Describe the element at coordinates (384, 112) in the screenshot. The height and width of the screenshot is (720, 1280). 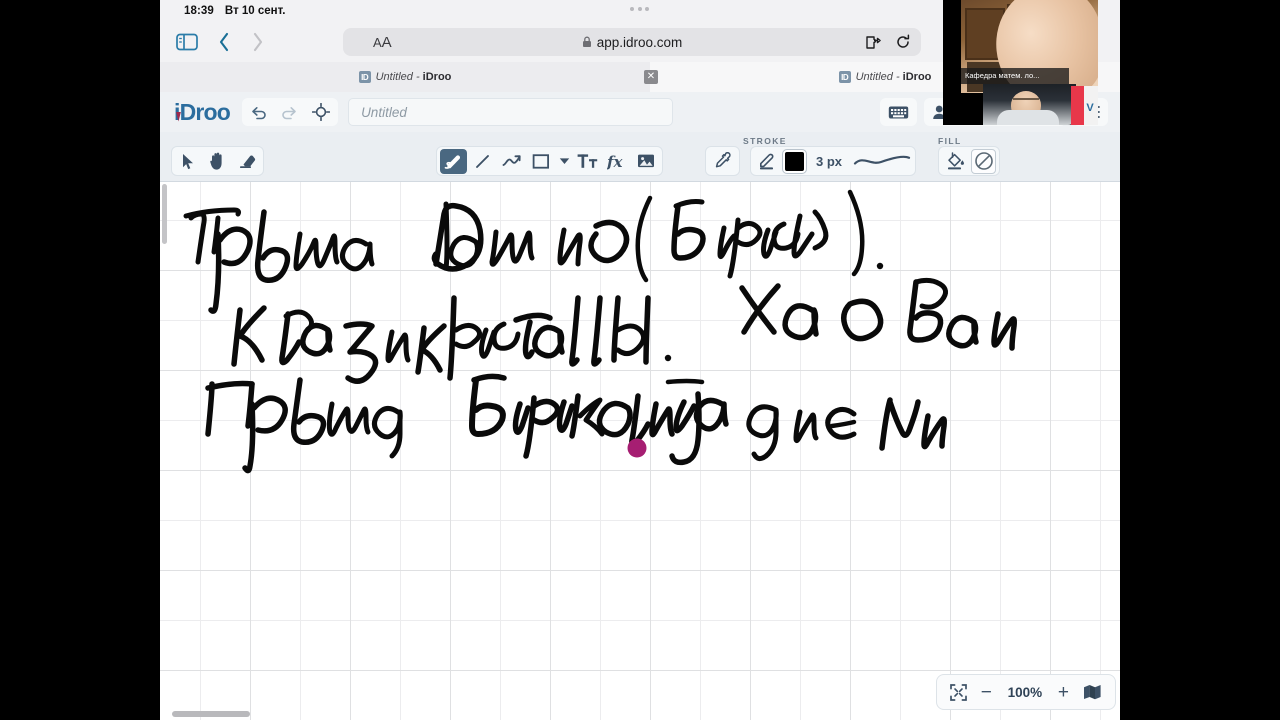
I see `document-title-placeholder: Untitled` at that location.